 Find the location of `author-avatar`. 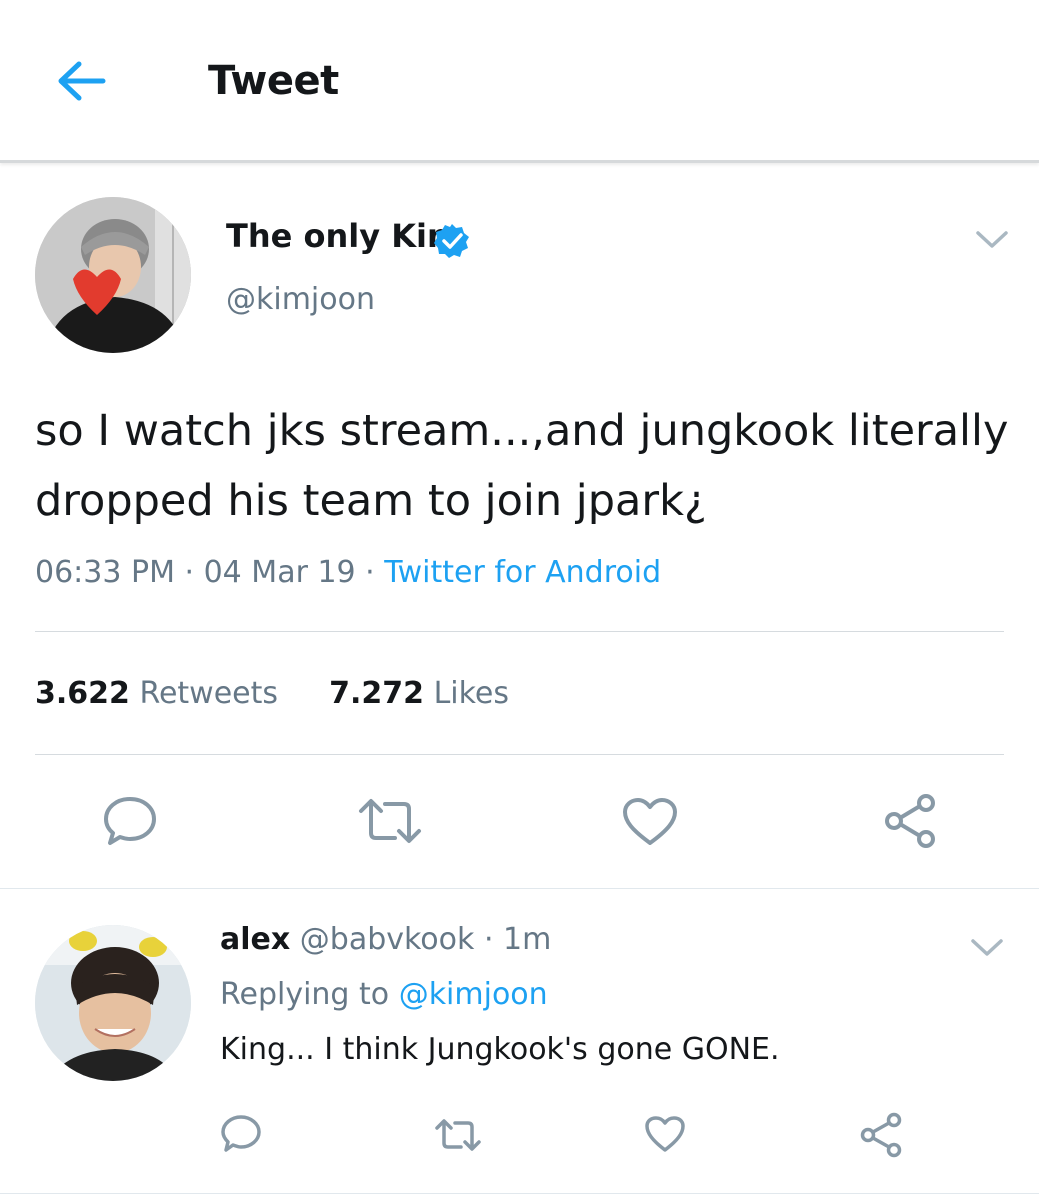

author-avatar is located at coordinates (113, 275).